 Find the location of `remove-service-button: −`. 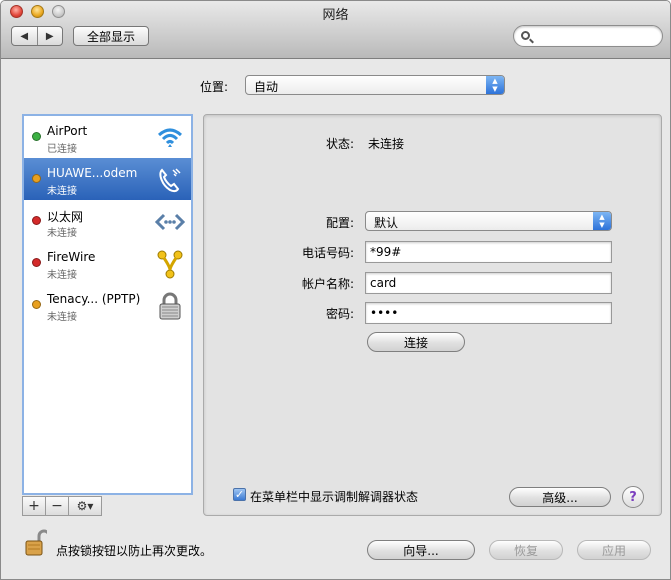

remove-service-button: − is located at coordinates (57, 506).